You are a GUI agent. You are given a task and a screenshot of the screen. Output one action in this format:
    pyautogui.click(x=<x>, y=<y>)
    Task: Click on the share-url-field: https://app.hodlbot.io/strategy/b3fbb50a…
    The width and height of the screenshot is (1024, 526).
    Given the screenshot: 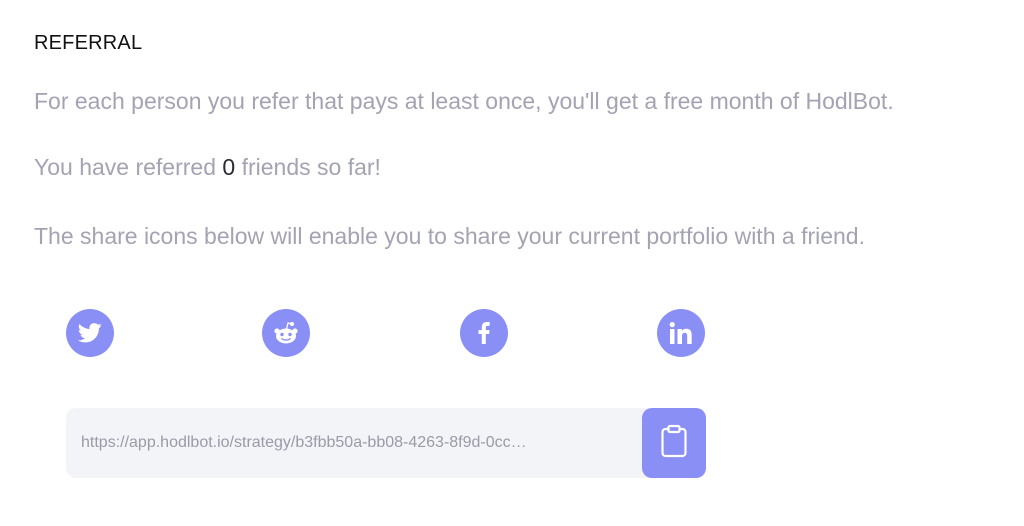 What is the action you would take?
    pyautogui.click(x=386, y=443)
    